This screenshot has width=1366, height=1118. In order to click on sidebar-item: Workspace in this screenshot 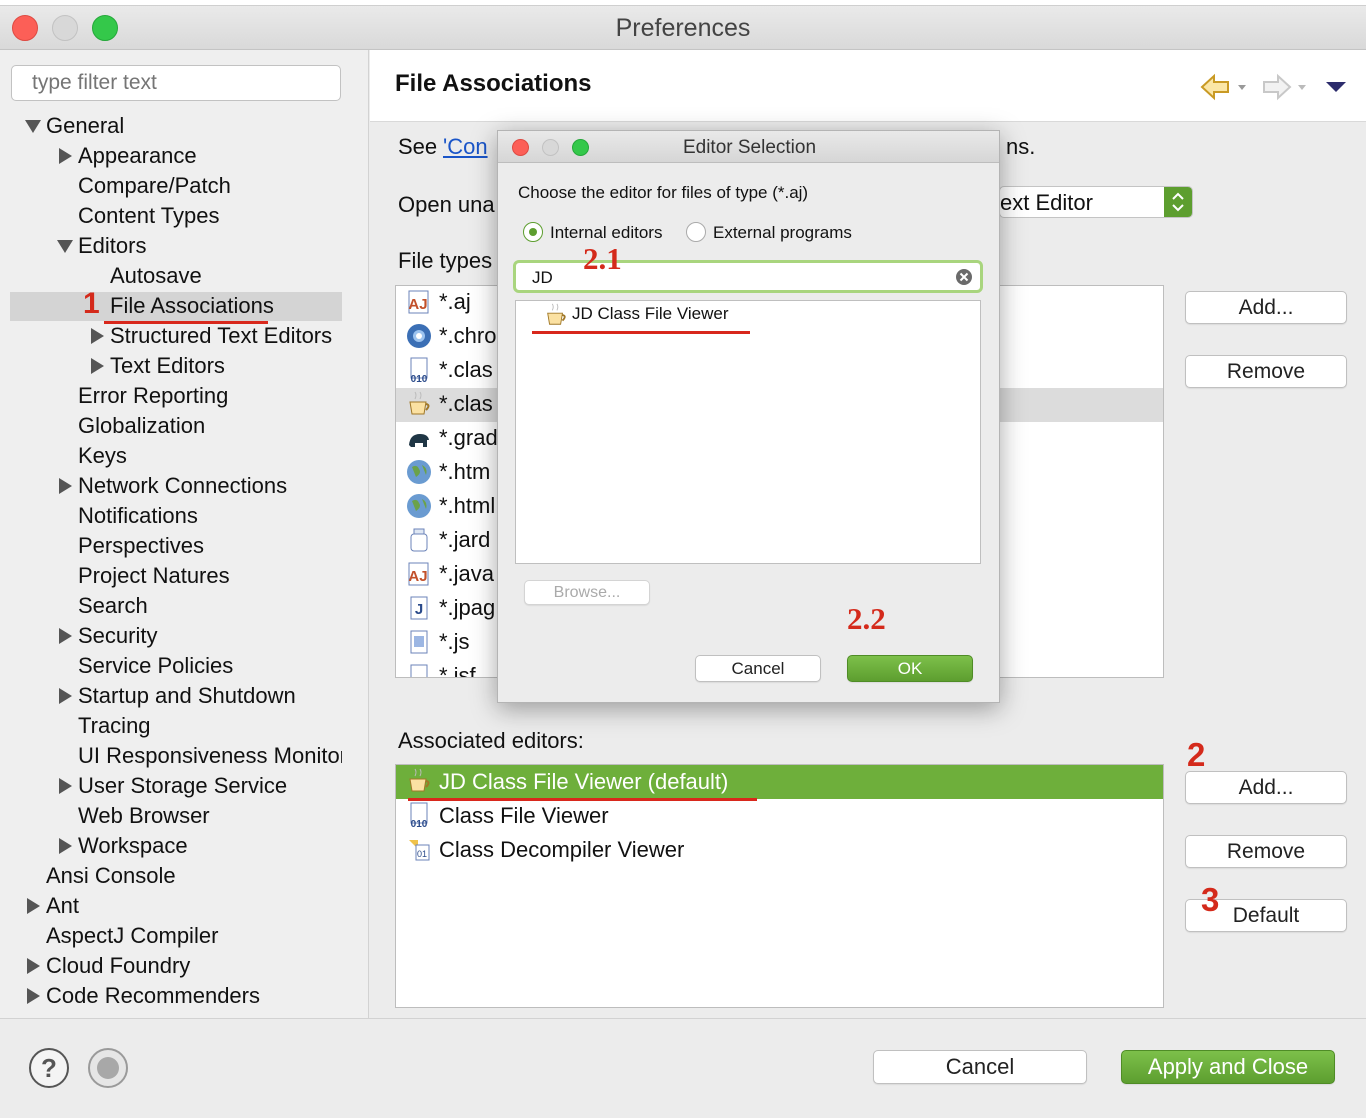, I will do `click(210, 846)`.